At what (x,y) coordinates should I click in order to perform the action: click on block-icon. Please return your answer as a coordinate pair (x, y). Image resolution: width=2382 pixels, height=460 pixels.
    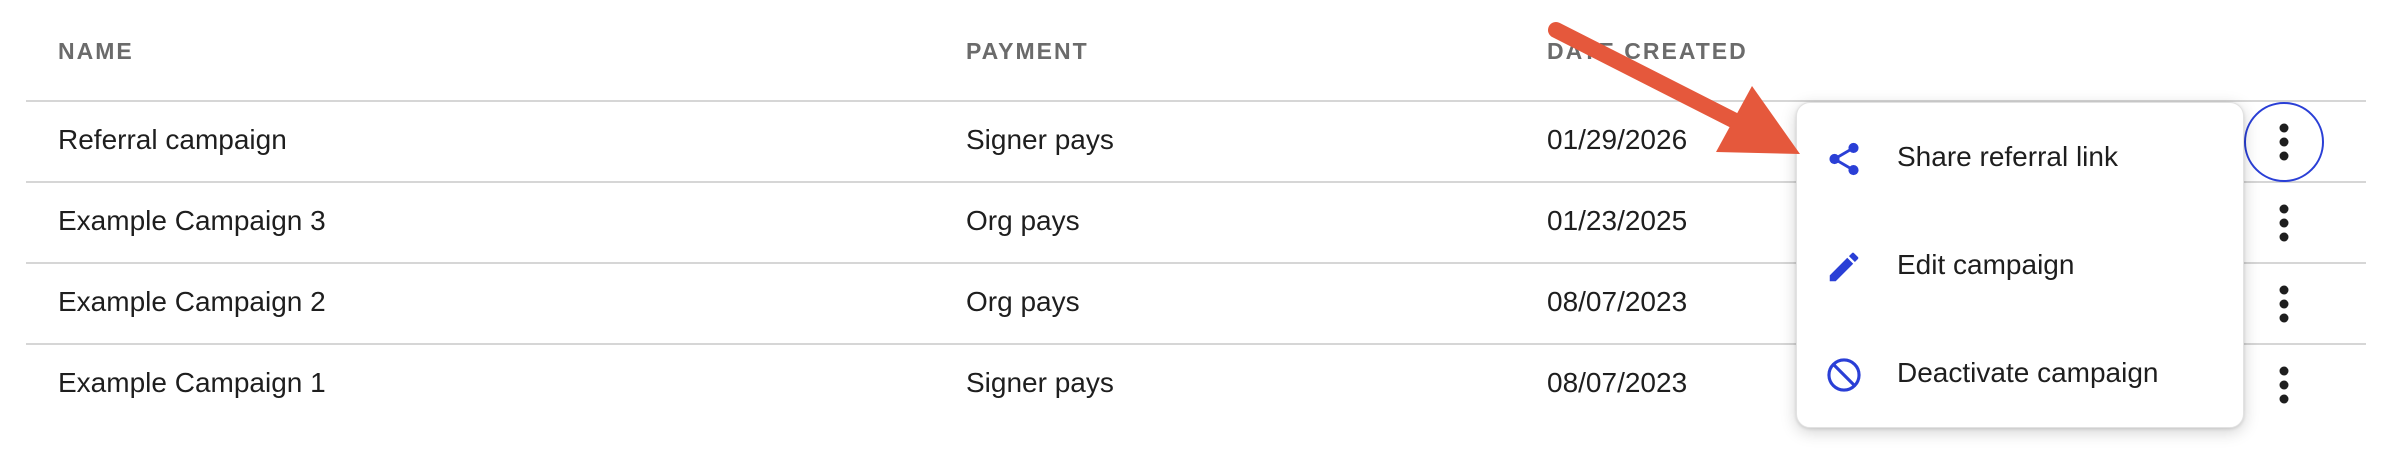
    Looking at the image, I should click on (1844, 375).